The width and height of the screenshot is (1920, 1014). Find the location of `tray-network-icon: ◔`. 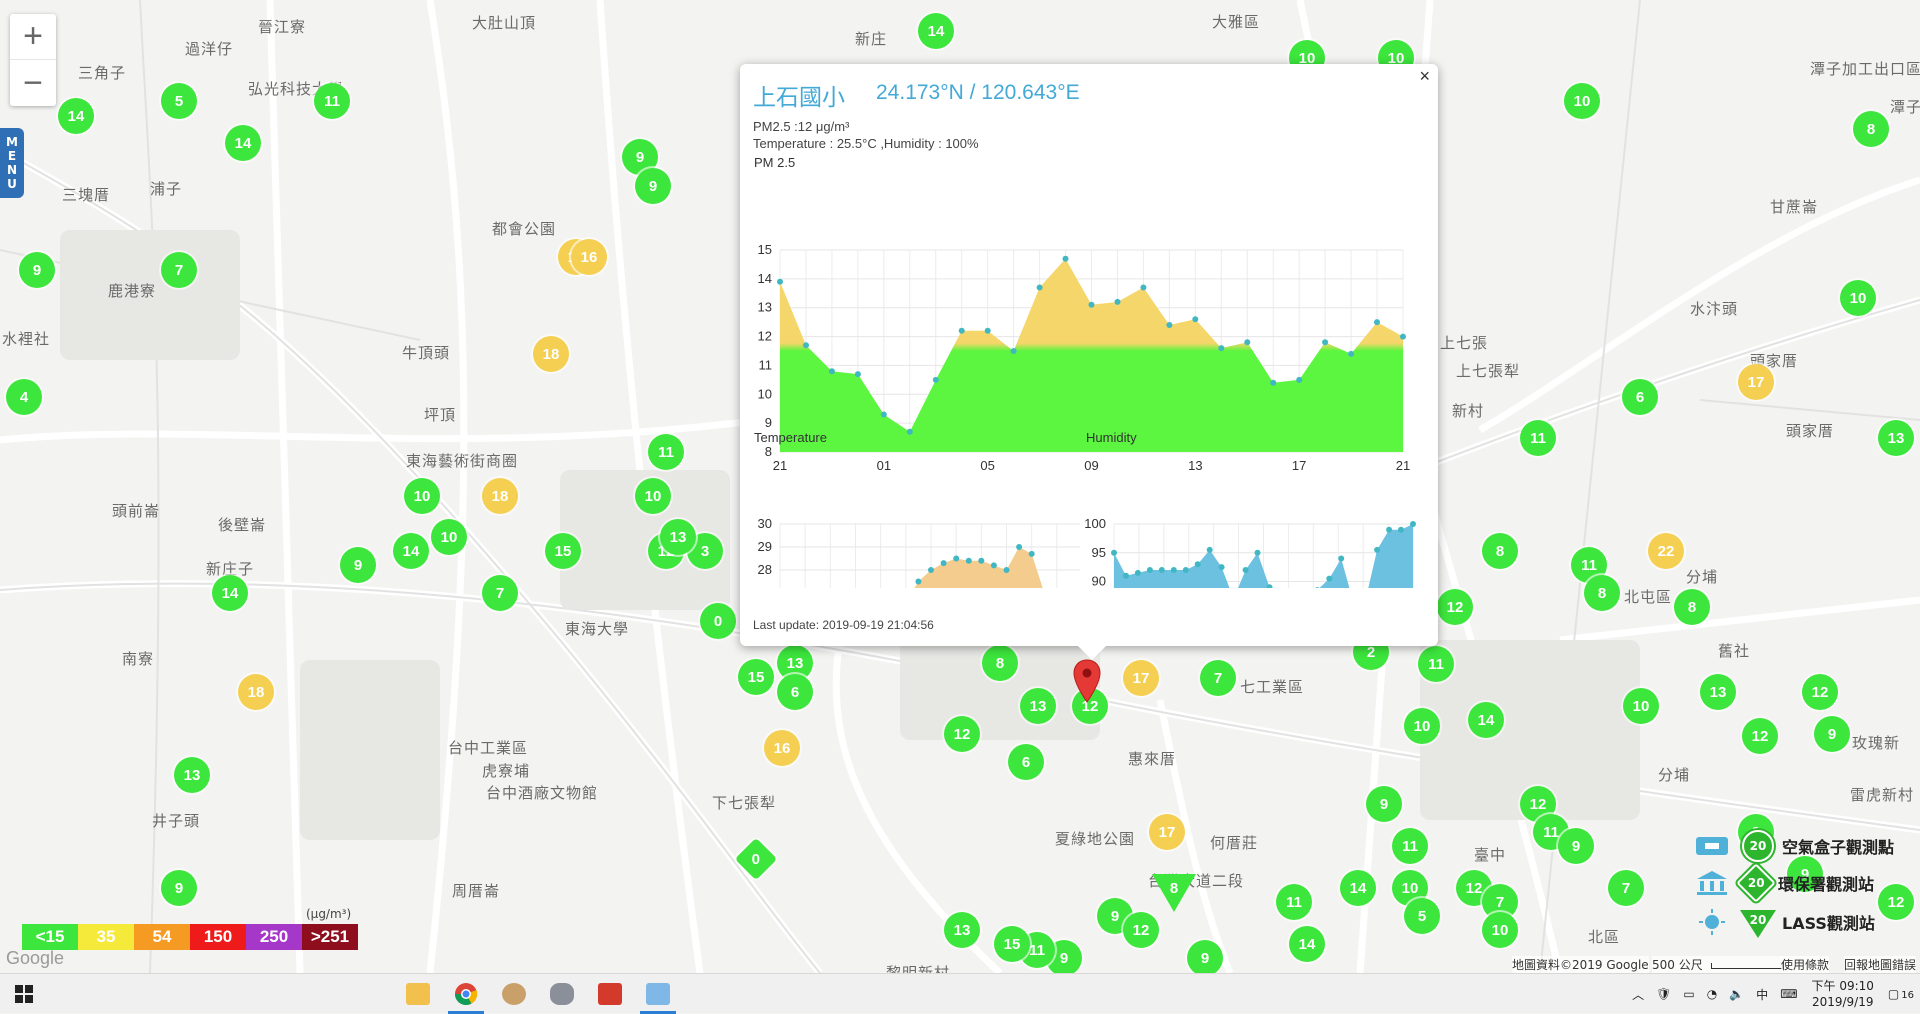

tray-network-icon: ◔ is located at coordinates (1712, 994).